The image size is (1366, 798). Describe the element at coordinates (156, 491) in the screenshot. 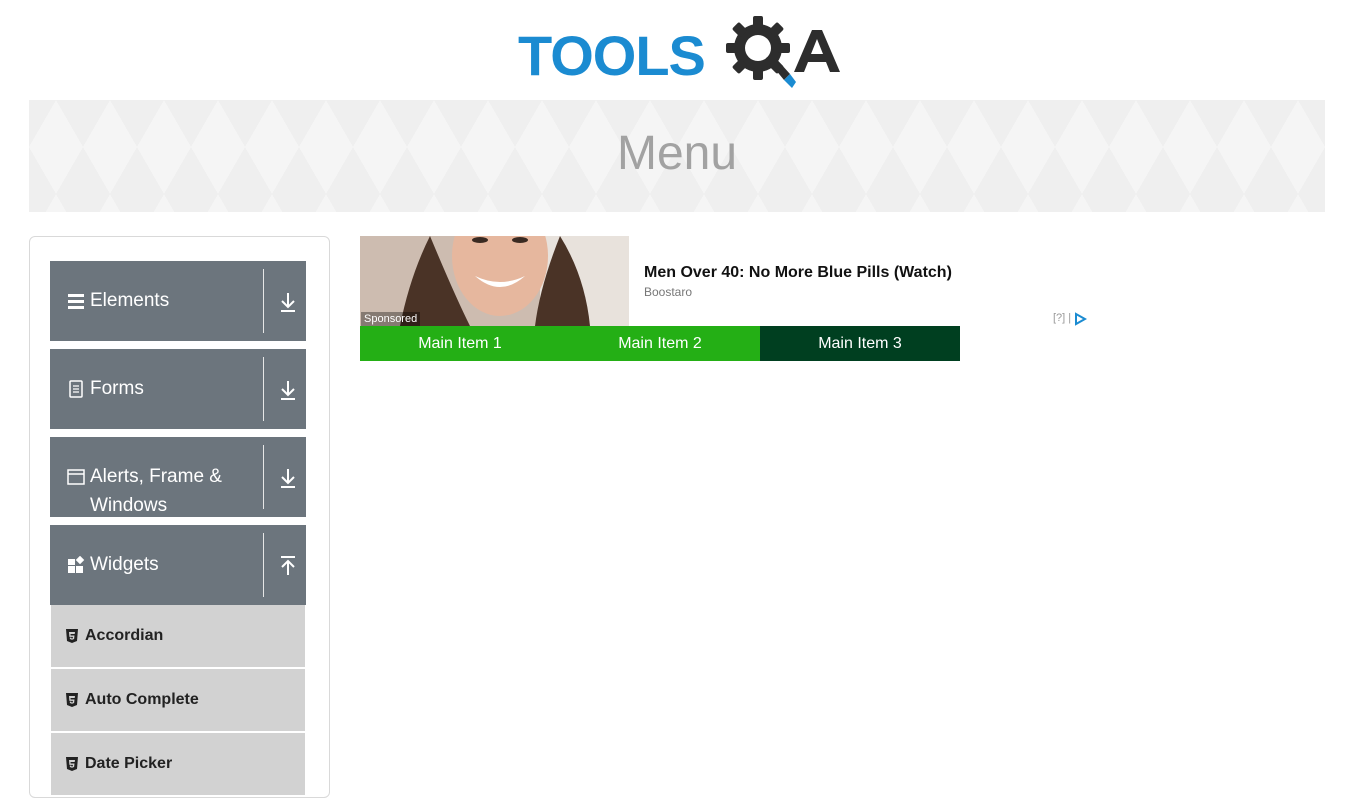

I see `sidebar-group-label: Alerts, Frame & Windows` at that location.